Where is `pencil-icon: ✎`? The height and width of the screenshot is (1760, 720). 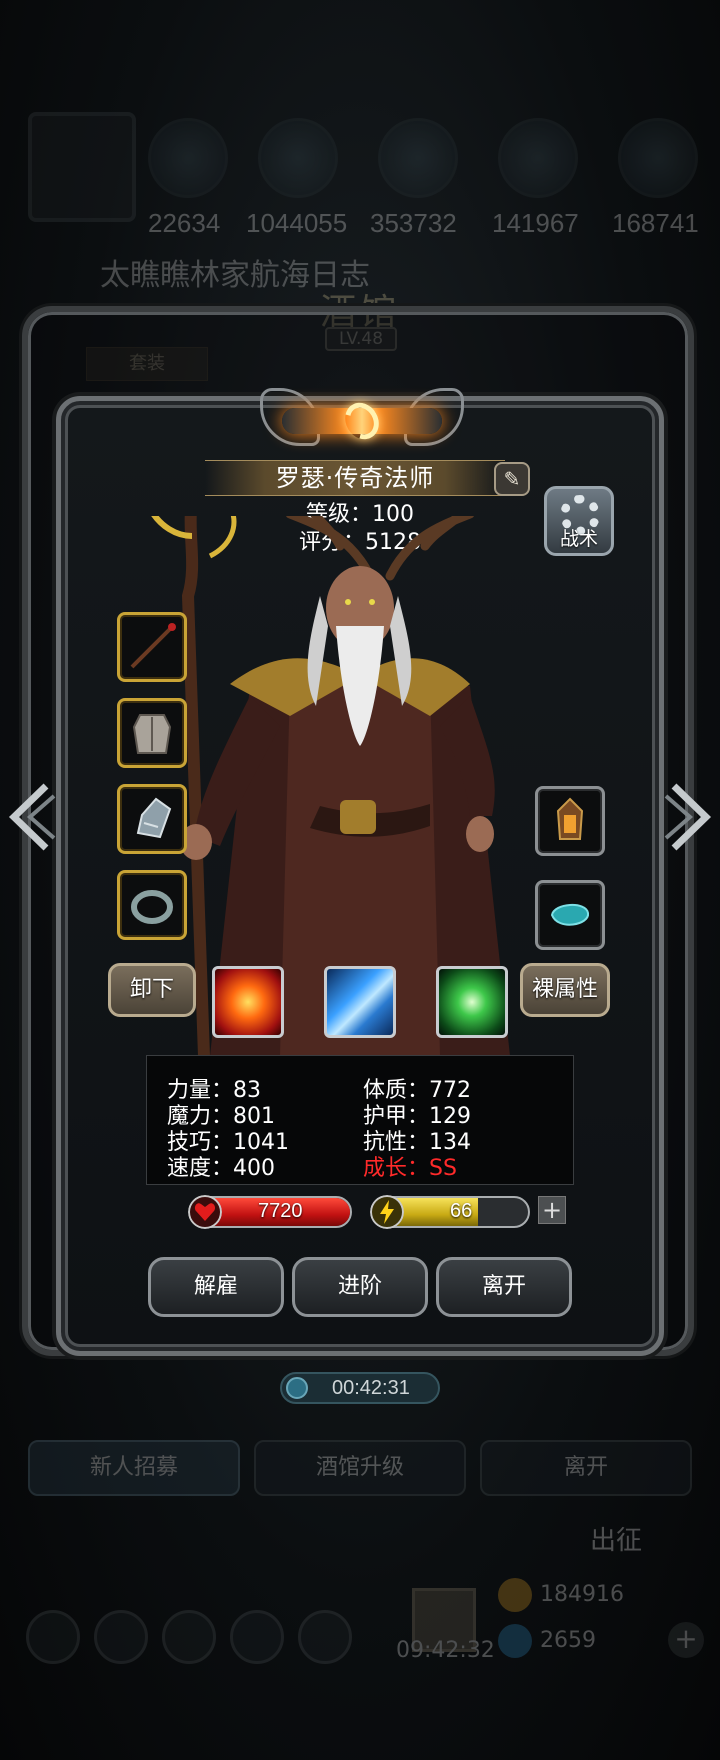 pencil-icon: ✎ is located at coordinates (512, 479).